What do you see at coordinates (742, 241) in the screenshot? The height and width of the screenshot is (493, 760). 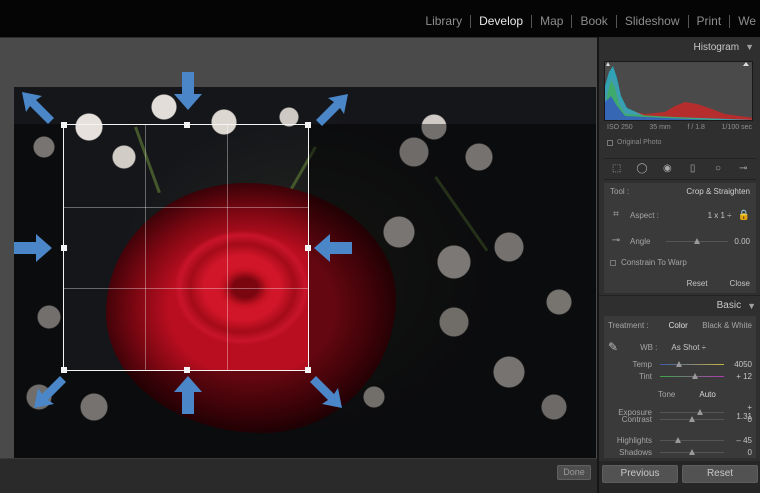 I see `angle-value: 0.00` at bounding box center [742, 241].